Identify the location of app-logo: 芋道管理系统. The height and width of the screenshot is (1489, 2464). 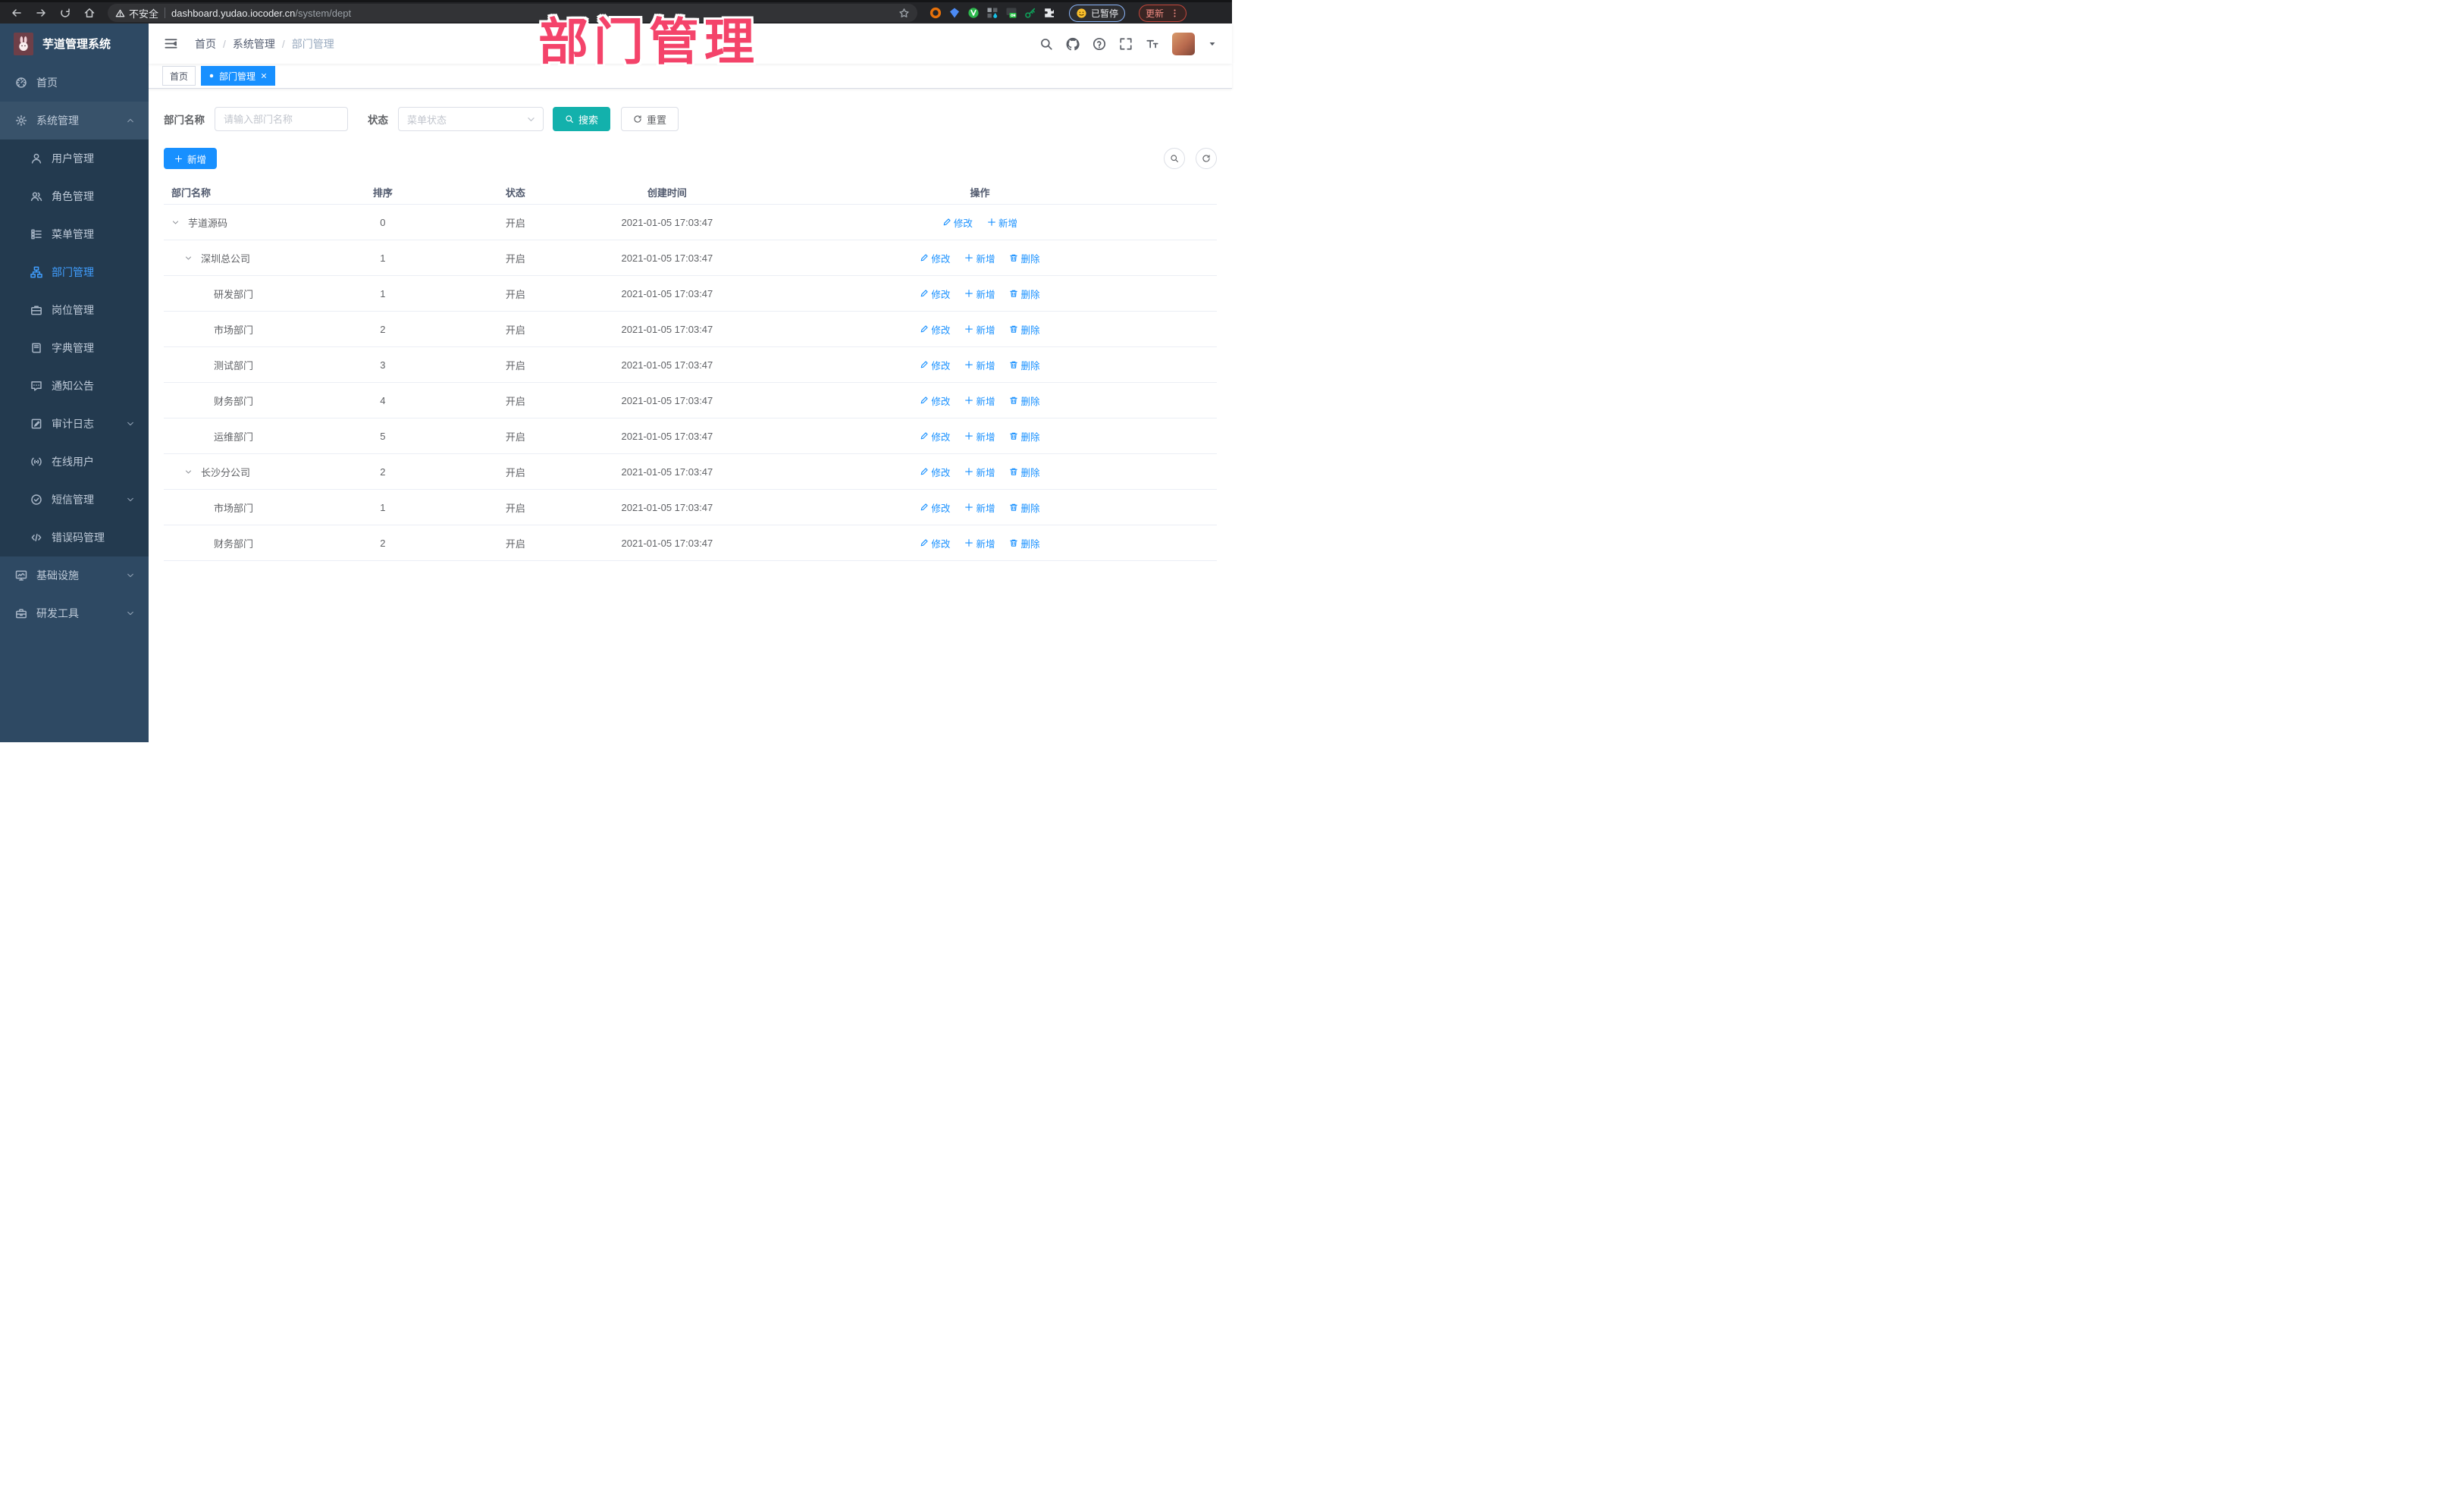
(74, 44).